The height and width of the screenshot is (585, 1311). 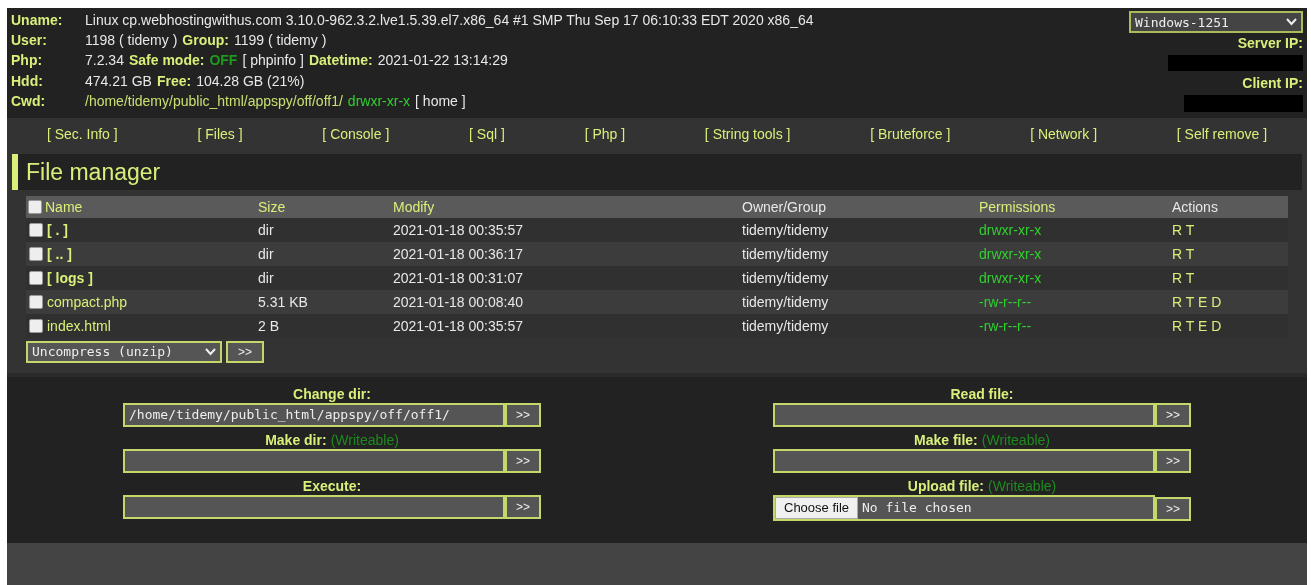 I want to click on nav-link: [ Php ], so click(x=605, y=134).